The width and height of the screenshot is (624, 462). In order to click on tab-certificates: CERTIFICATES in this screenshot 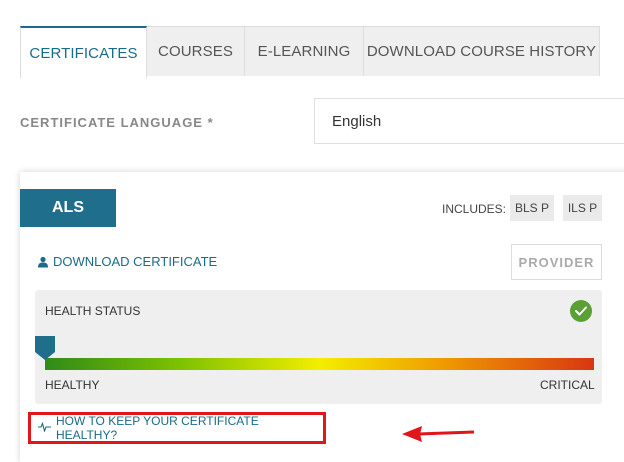, I will do `click(83, 52)`.